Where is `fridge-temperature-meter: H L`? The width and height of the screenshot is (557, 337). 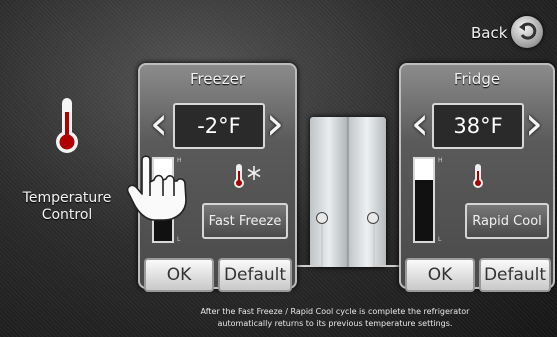 fridge-temperature-meter: H L is located at coordinates (428, 200).